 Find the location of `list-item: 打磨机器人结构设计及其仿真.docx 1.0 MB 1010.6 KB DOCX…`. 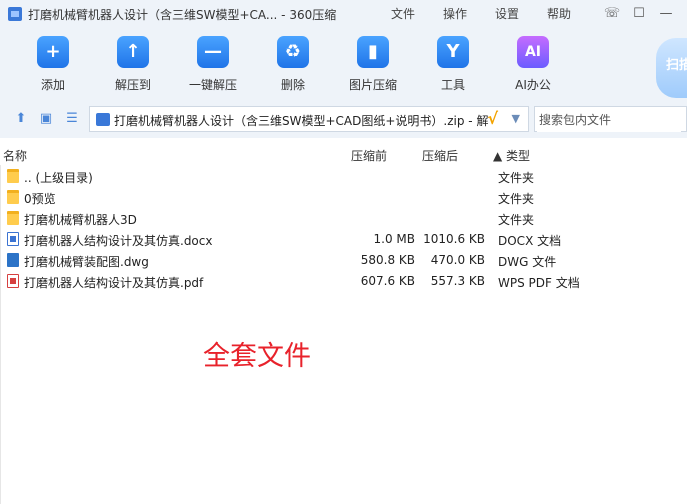

list-item: 打磨机器人结构设计及其仿真.docx 1.0 MB 1010.6 KB DOCX… is located at coordinates (343, 239).